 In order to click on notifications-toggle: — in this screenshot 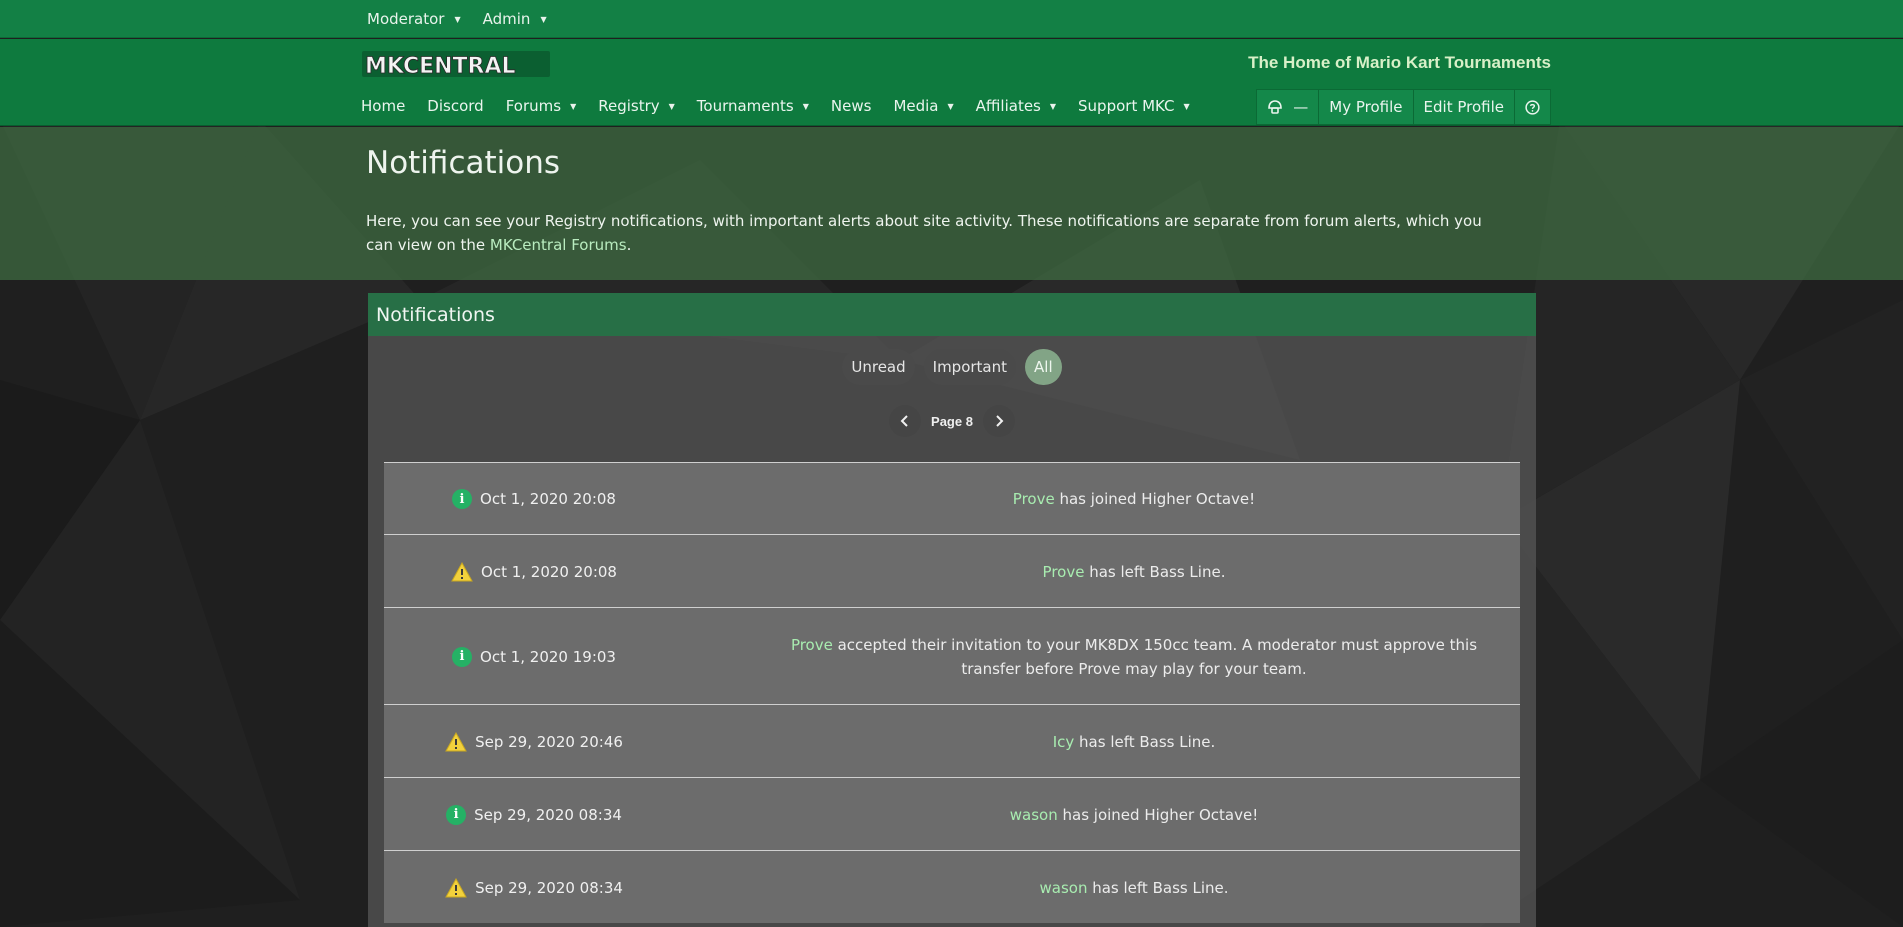, I will do `click(1288, 107)`.